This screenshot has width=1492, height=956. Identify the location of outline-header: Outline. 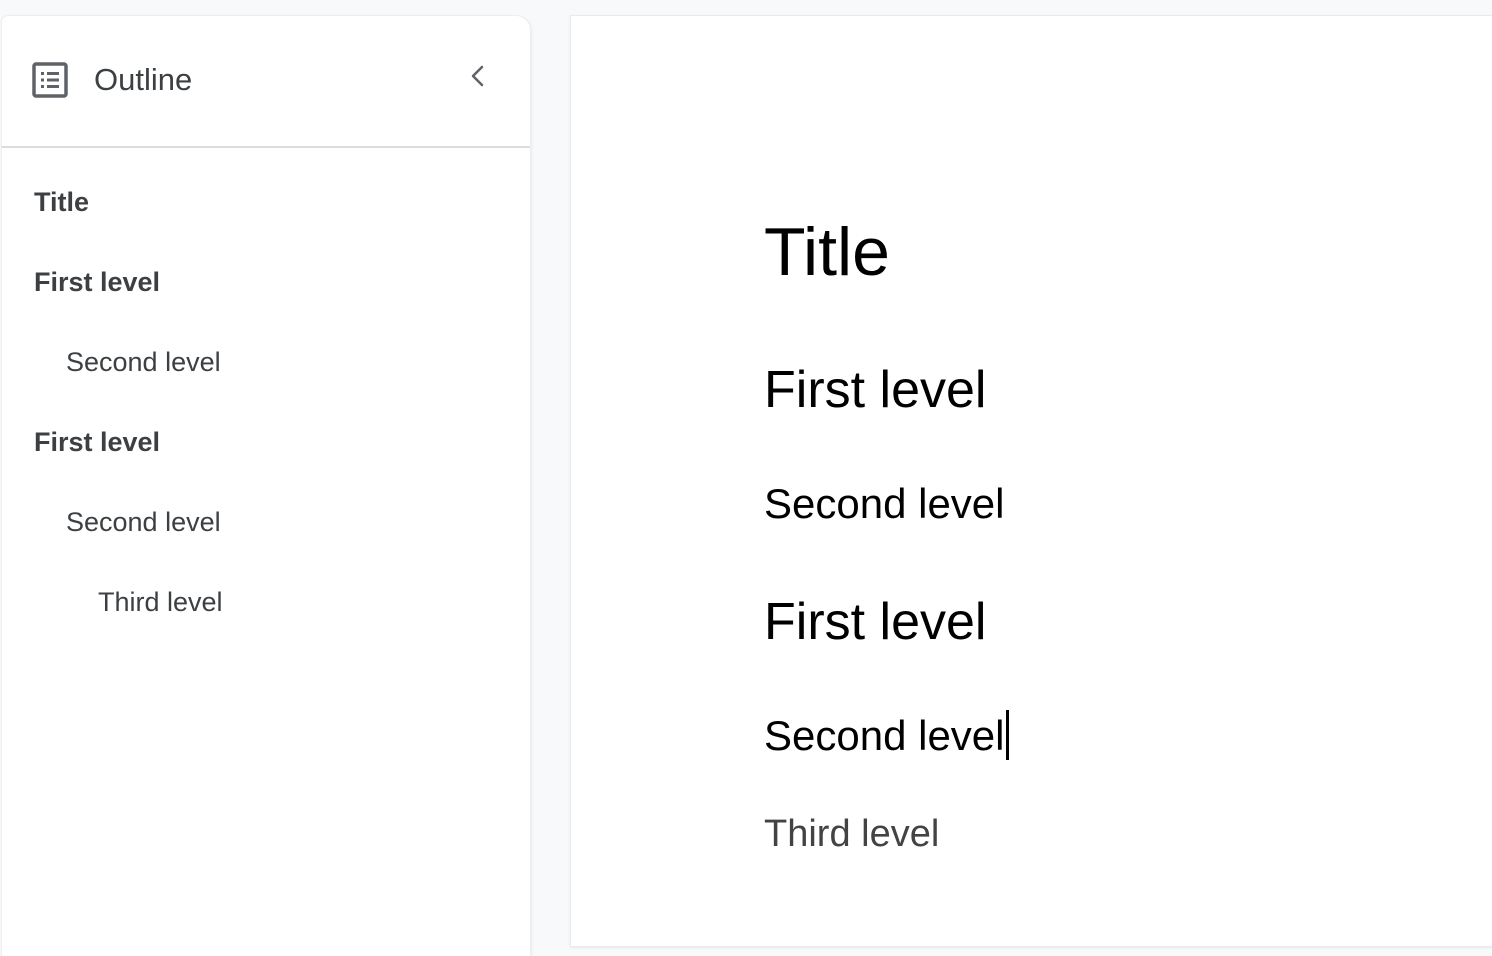
(266, 82).